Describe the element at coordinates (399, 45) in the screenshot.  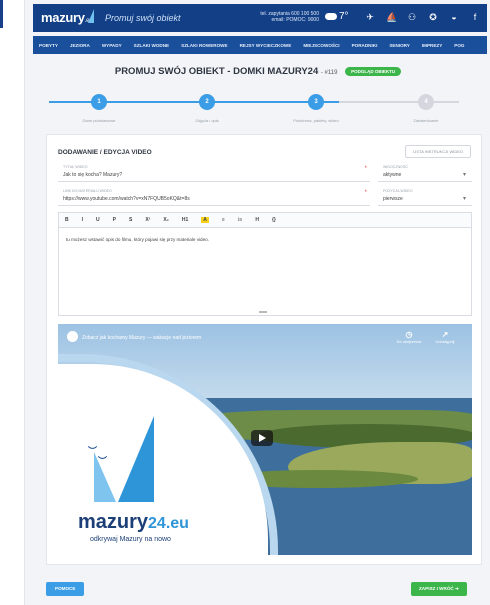
I see `nav-item: SENIORY` at that location.